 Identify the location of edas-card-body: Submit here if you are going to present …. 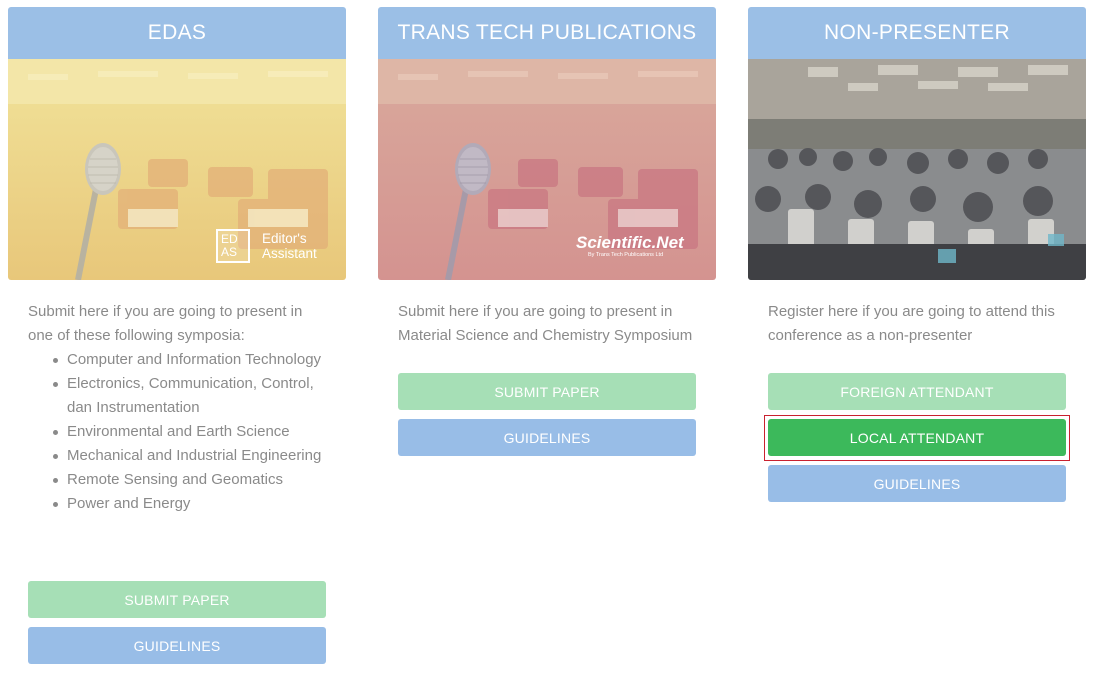
(177, 398).